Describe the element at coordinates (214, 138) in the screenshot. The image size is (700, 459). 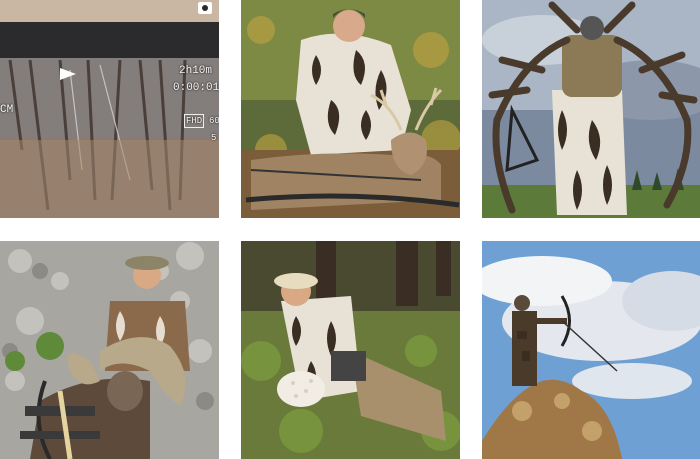
I see `camera-fps-fragment-2: 5` at that location.